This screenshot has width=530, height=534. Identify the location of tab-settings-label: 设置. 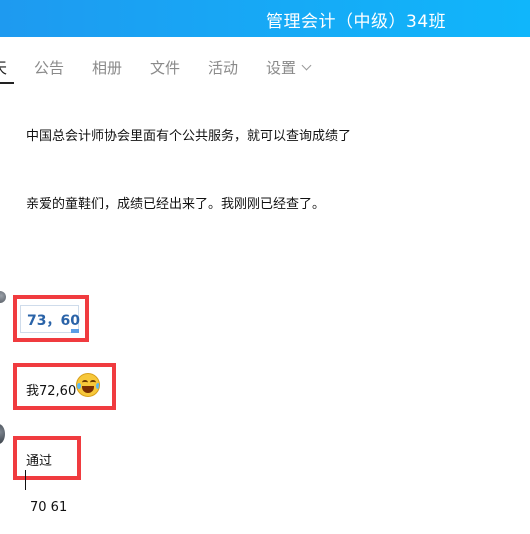
(281, 68).